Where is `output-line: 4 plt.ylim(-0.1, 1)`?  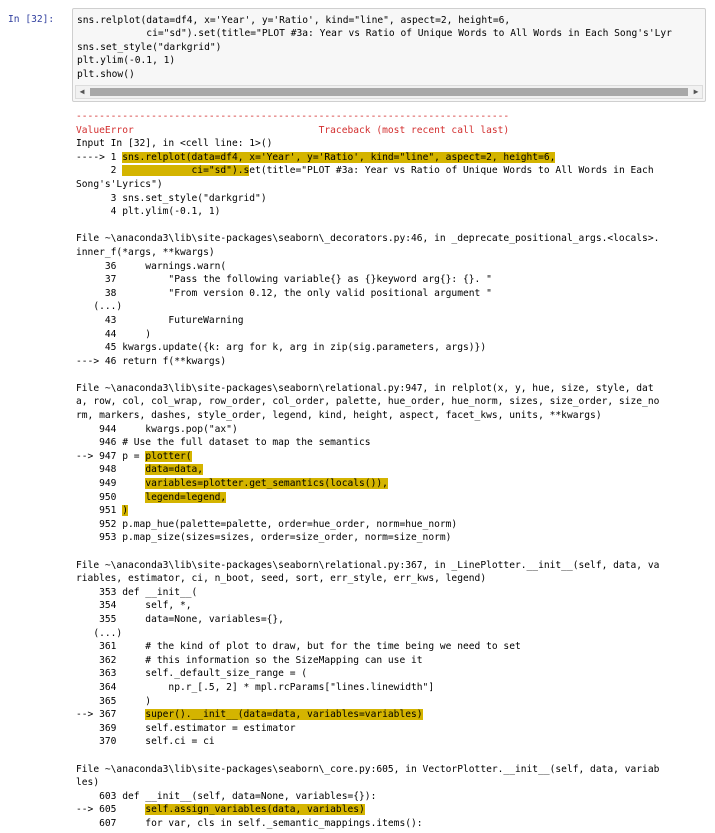
output-line: 4 plt.ylim(-0.1, 1) is located at coordinates (148, 212).